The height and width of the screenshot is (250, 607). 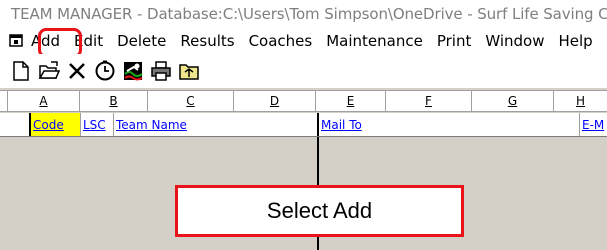 I want to click on swimmer-icon, so click(x=133, y=71).